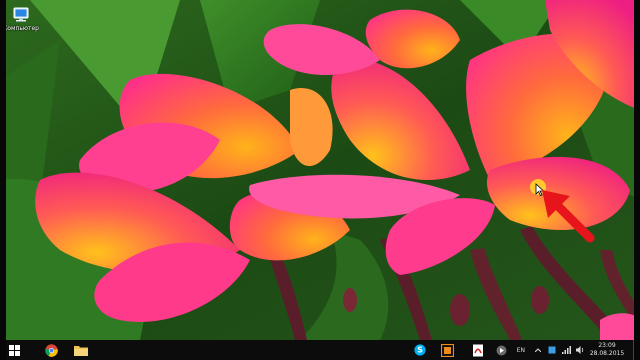 This screenshot has height=360, width=640. I want to click on start-button, so click(14, 350).